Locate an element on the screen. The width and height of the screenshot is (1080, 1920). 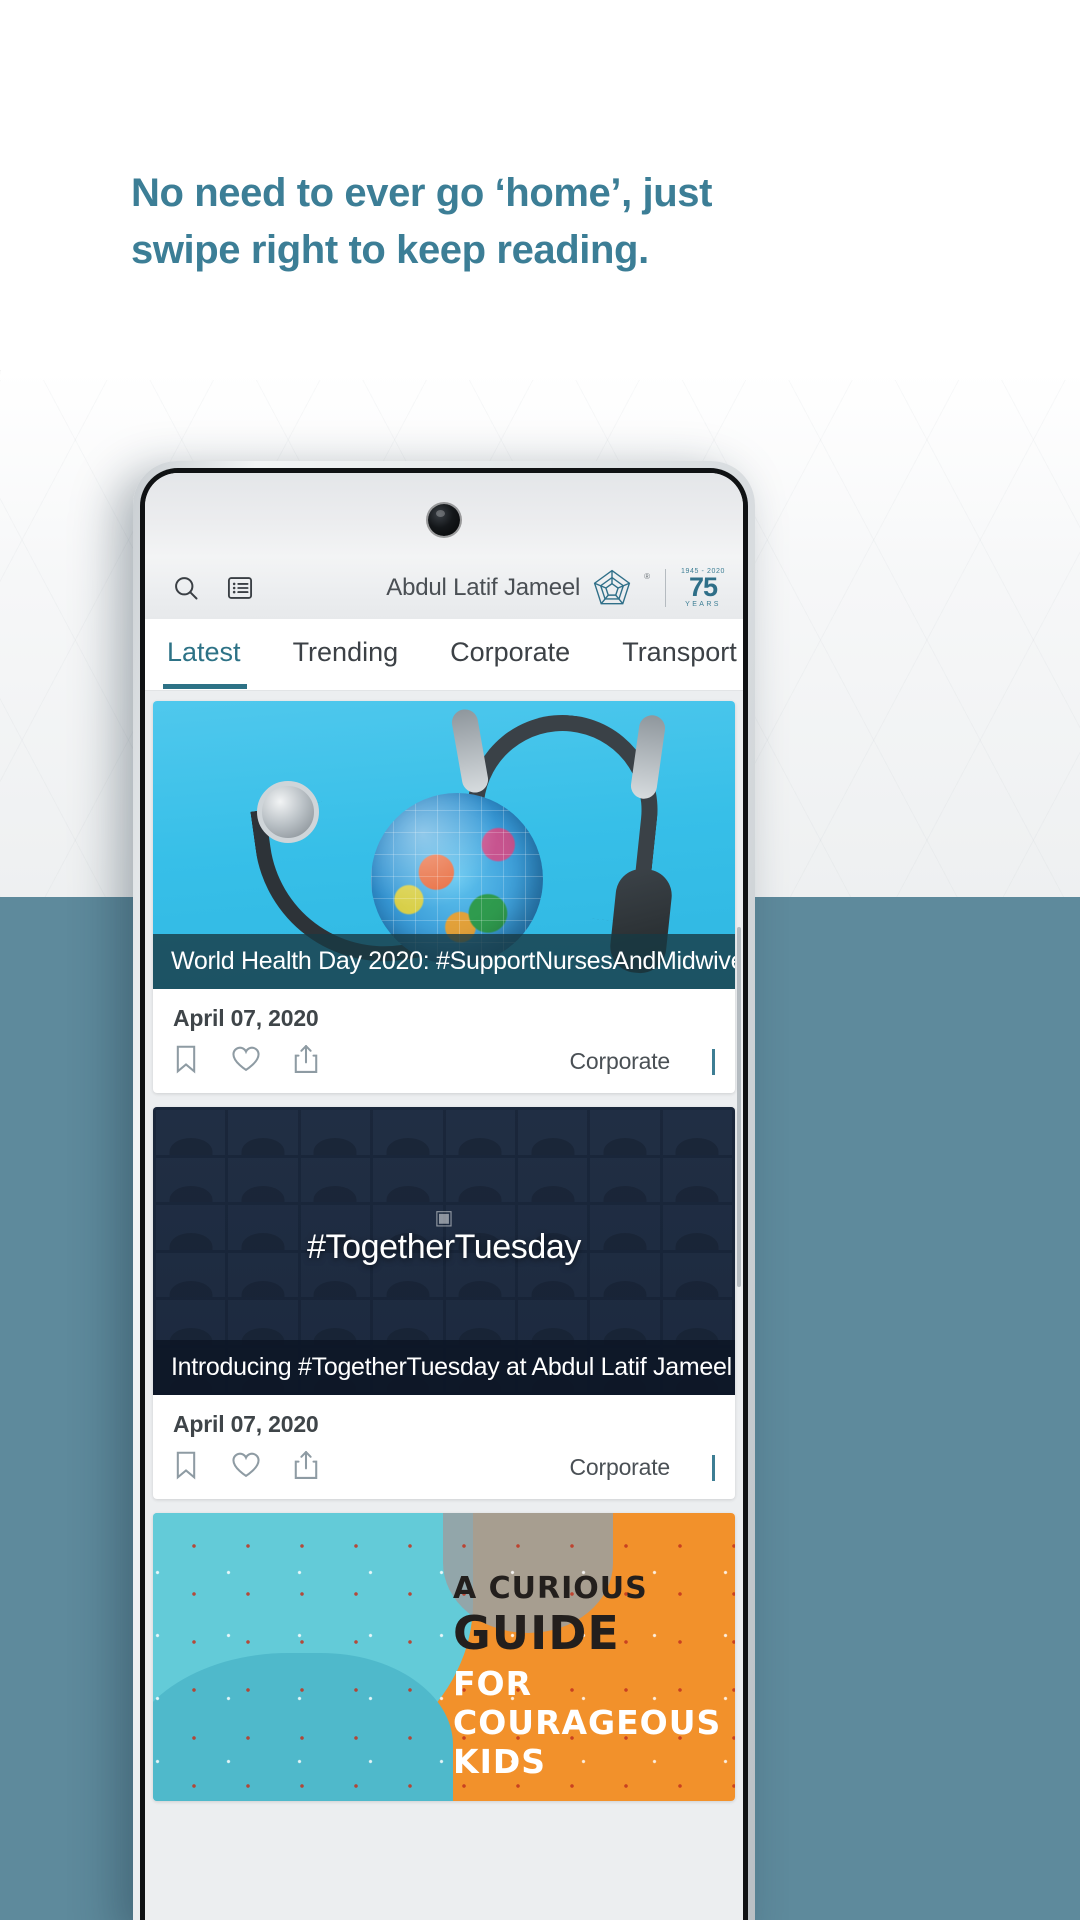
anniversary-badge: 1945 - 2020 75 YEARS is located at coordinates (703, 587).